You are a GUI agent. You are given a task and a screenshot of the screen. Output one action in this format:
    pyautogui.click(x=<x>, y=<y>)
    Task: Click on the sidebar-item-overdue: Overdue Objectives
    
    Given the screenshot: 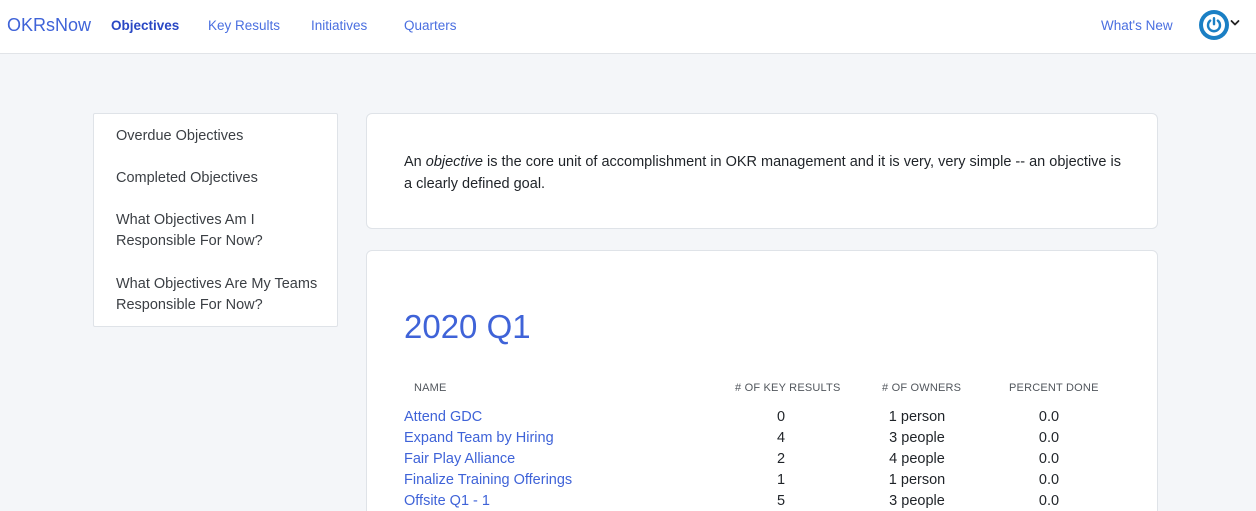 What is the action you would take?
    pyautogui.click(x=223, y=136)
    